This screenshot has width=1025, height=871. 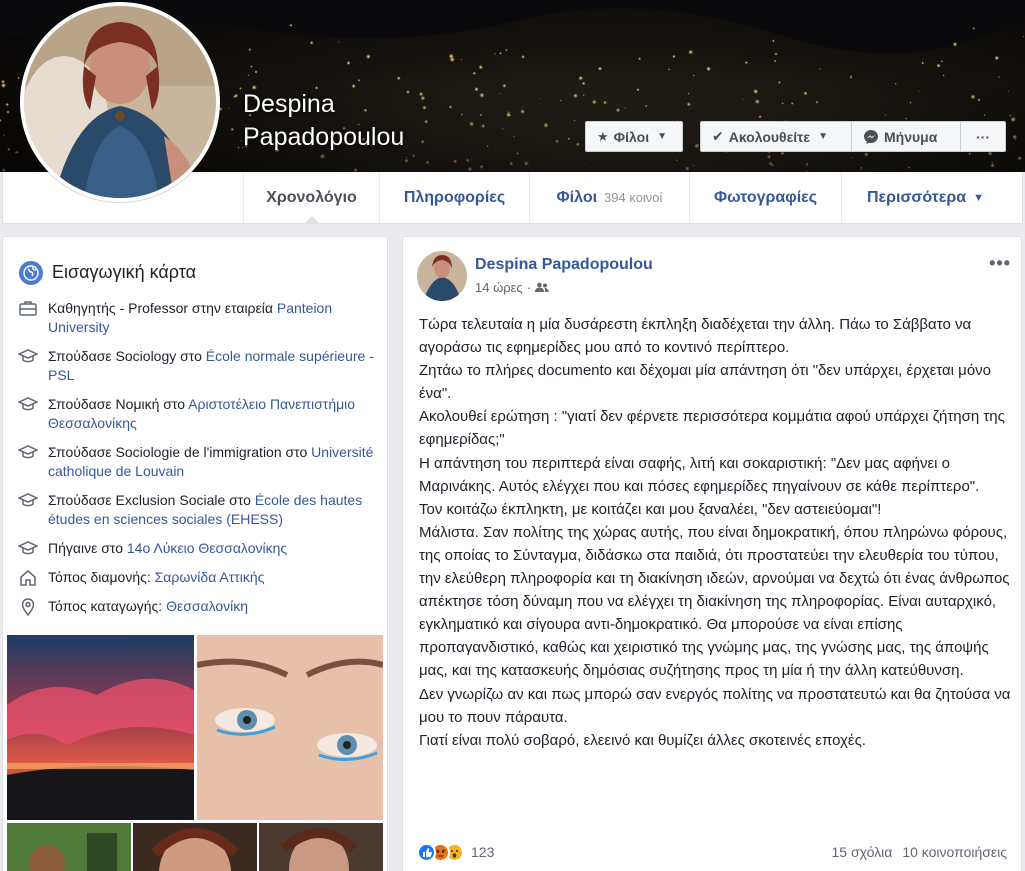 What do you see at coordinates (118, 404) in the screenshot?
I see `intro-item-text: Σπούδασε Νομική στο` at bounding box center [118, 404].